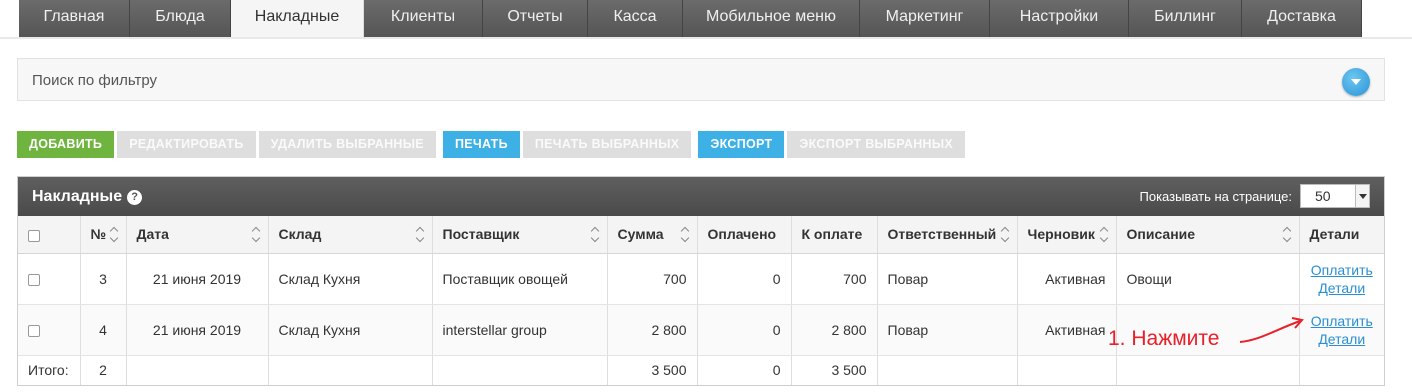 Image resolution: width=1412 pixels, height=392 pixels. I want to click on print-selected-button: ПЕЧАТЬ ВЫБРАННЫХ, so click(607, 144).